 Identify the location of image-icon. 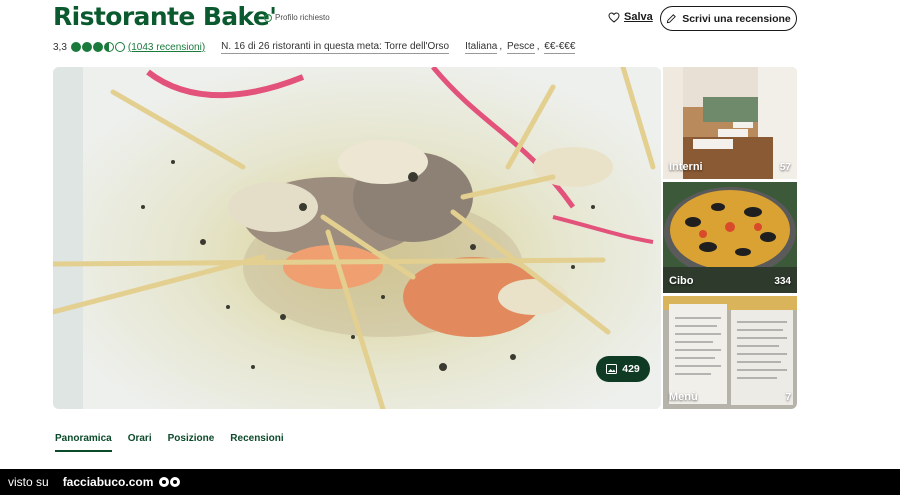
(612, 369).